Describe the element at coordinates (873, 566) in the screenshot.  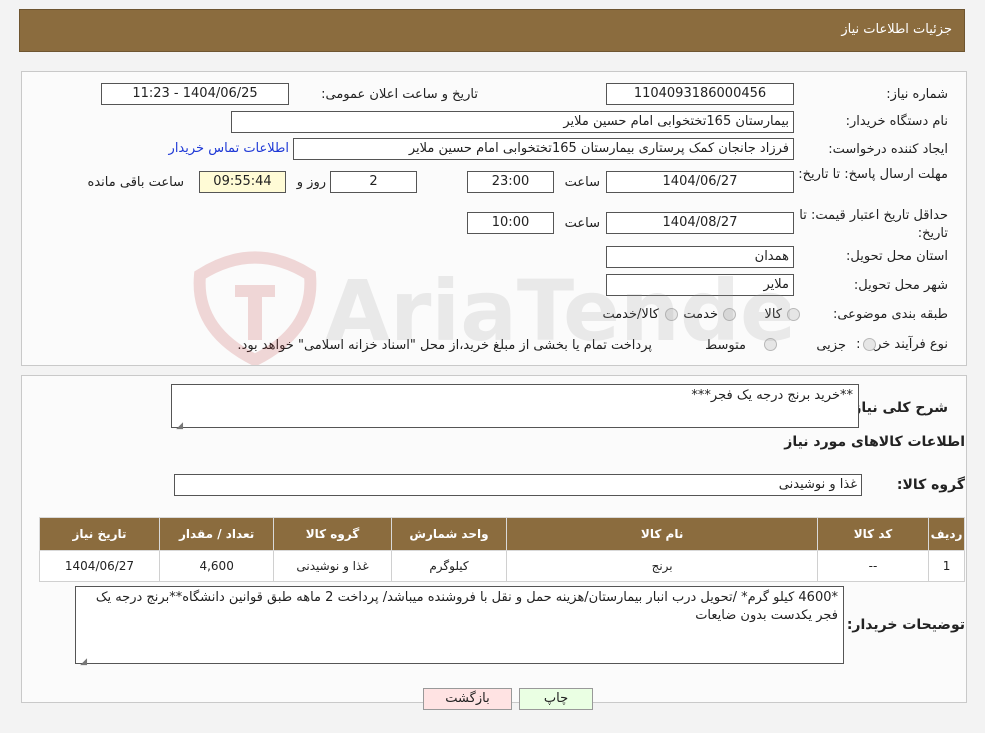
I see `cell-code: --` at that location.